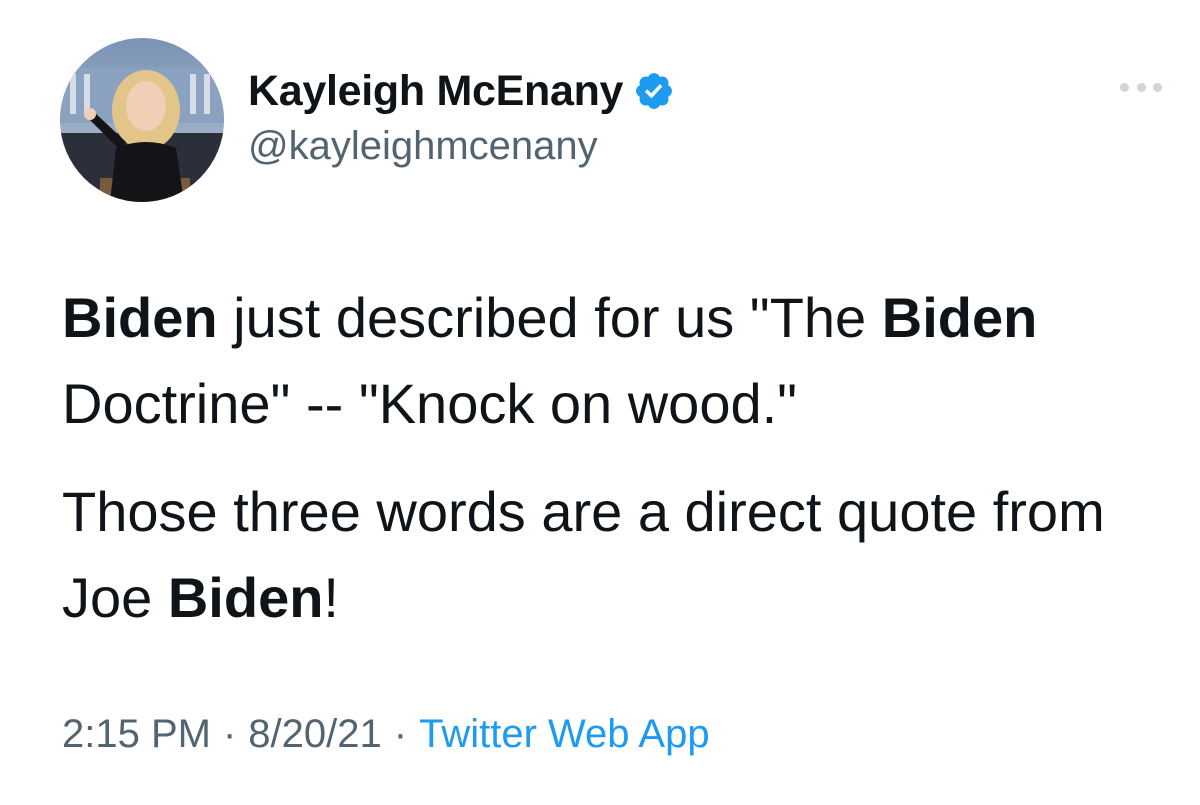  Describe the element at coordinates (549, 317) in the screenshot. I see `text-run: just described for us "The` at that location.